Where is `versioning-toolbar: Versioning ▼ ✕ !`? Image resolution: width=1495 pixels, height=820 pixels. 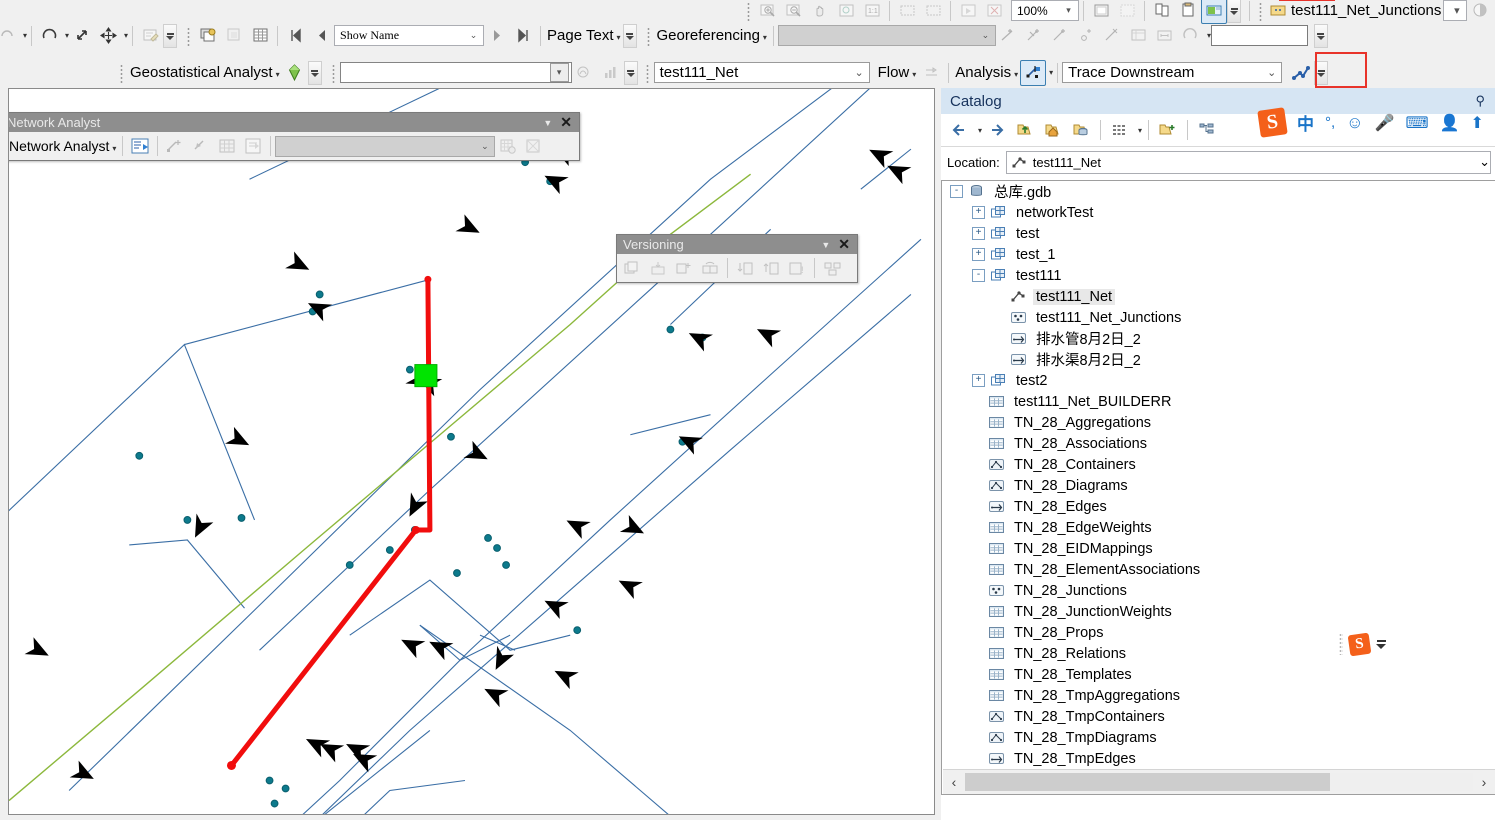
versioning-toolbar: Versioning ▼ ✕ ! is located at coordinates (737, 258).